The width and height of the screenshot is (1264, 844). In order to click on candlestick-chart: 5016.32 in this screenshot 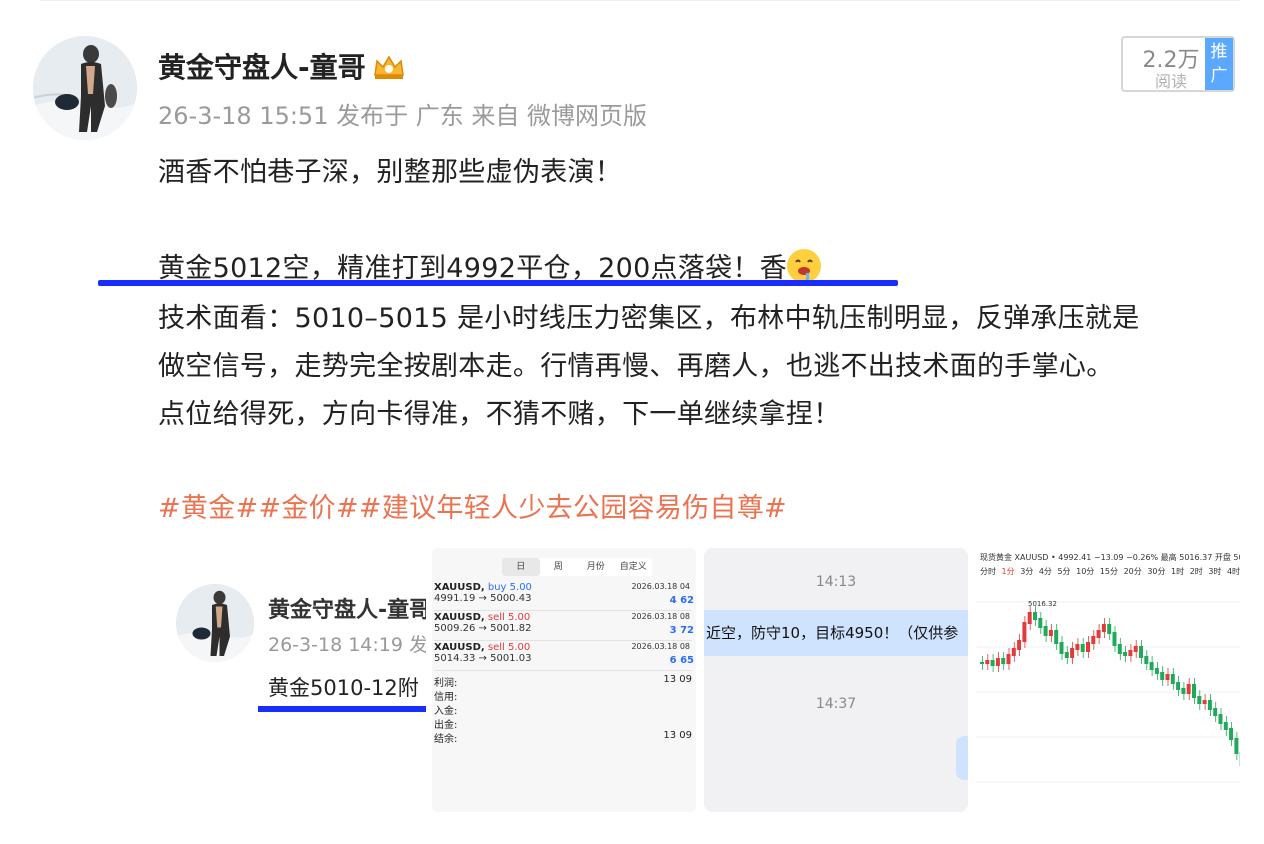, I will do `click(1108, 691)`.